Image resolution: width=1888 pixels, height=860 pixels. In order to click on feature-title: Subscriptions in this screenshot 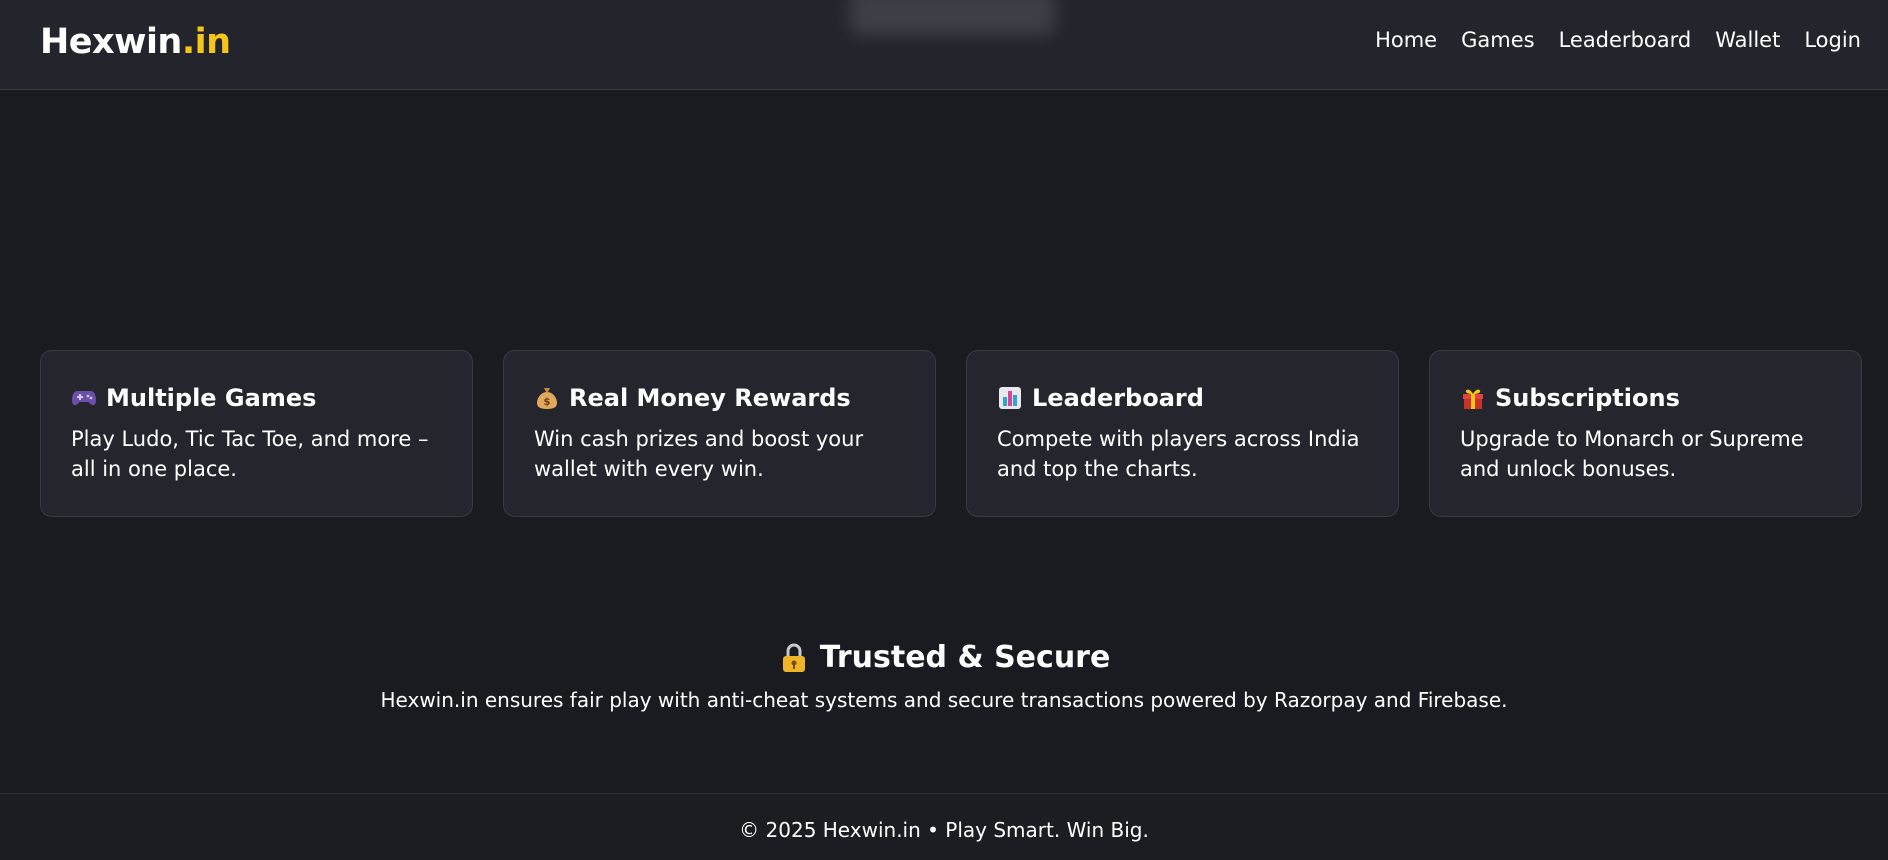, I will do `click(1587, 398)`.